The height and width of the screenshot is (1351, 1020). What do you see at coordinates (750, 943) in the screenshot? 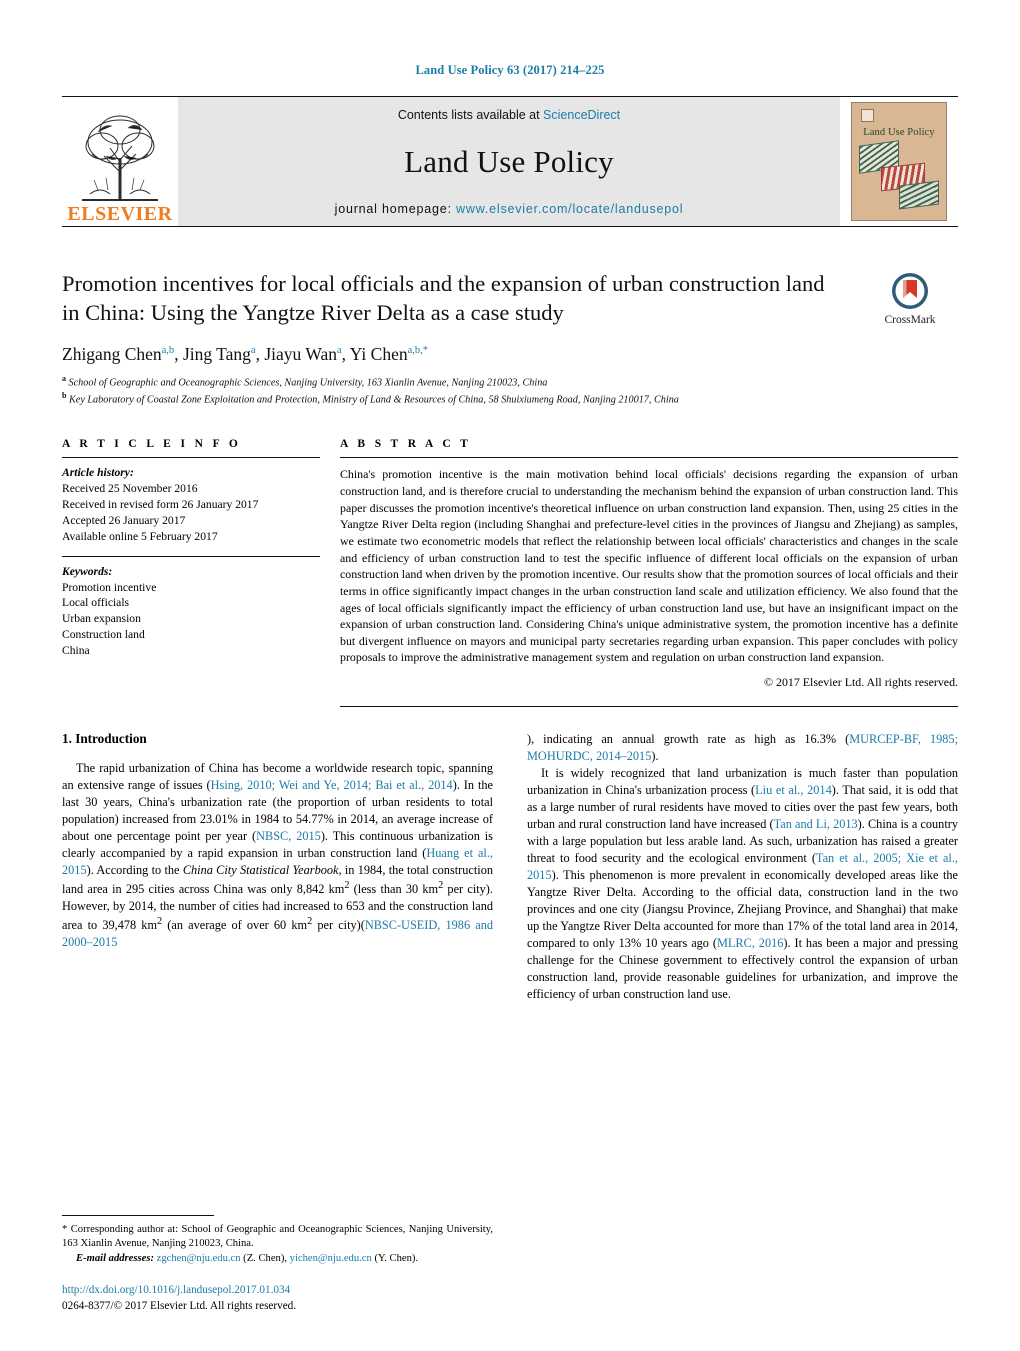
I see `citation-link: MLRC, 2016` at bounding box center [750, 943].